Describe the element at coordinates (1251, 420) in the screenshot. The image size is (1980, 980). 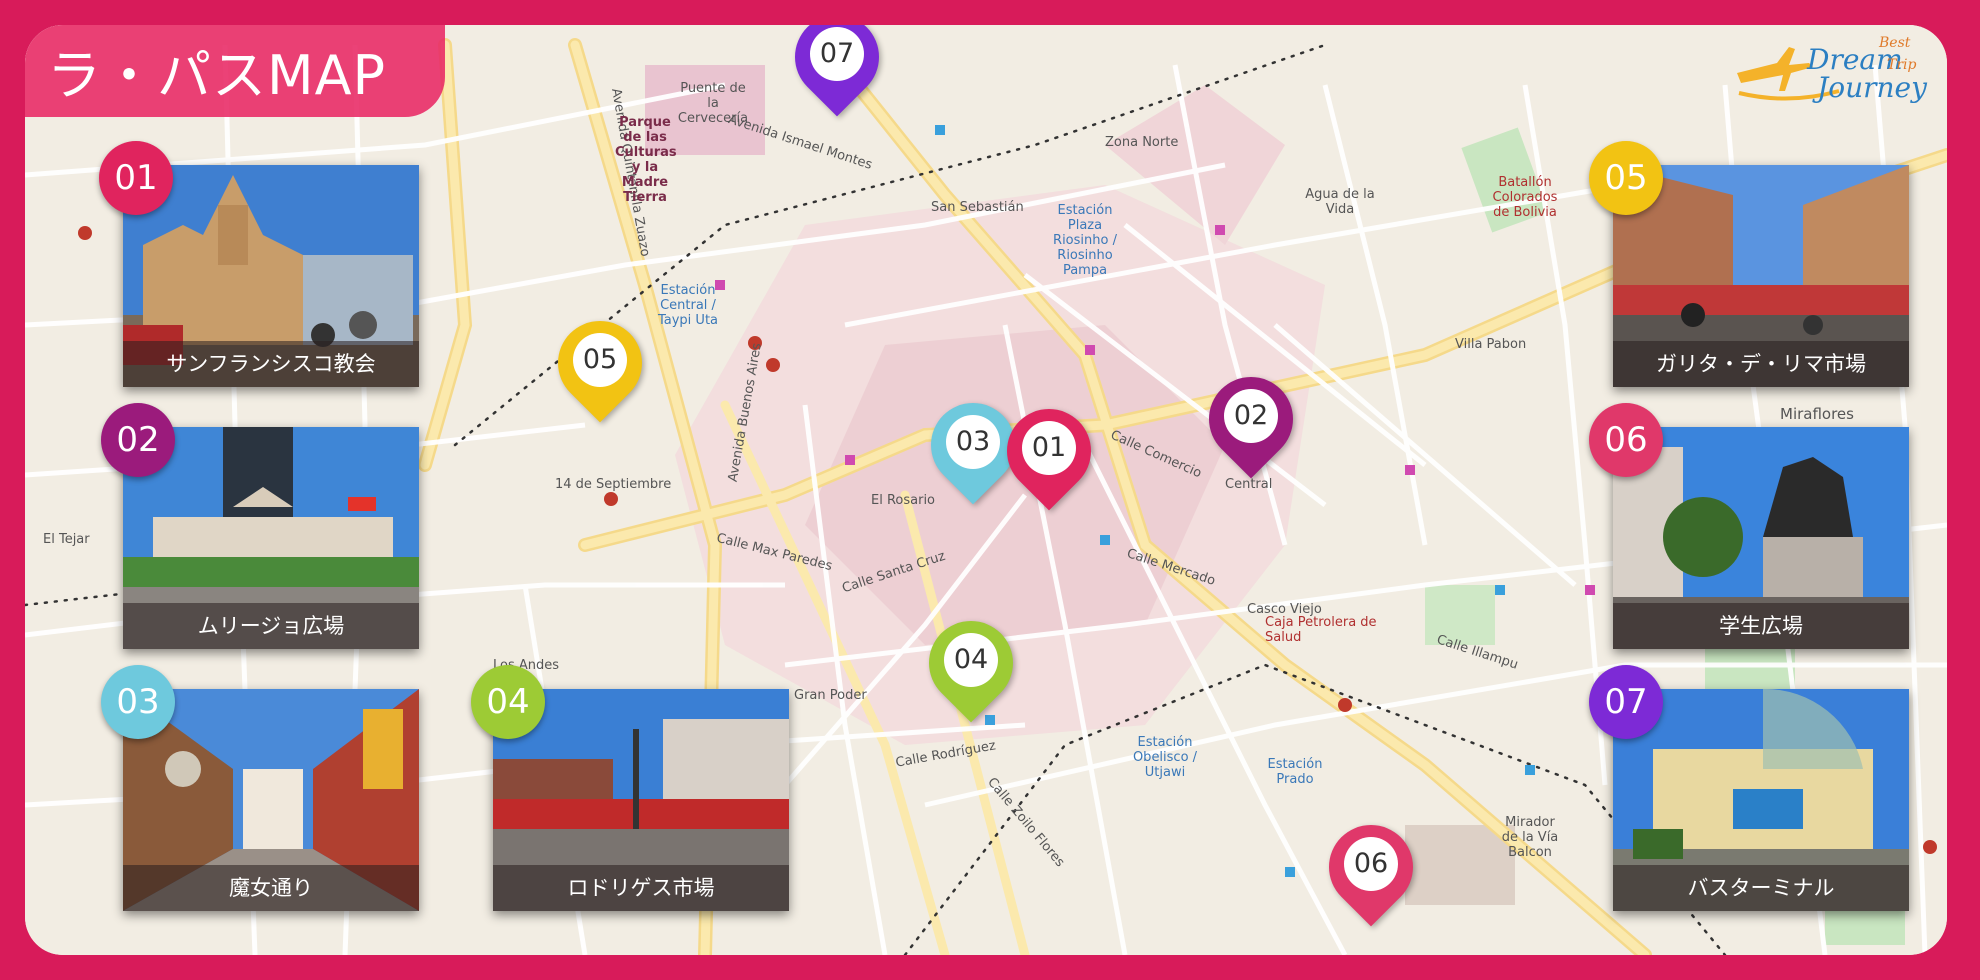
I see `map-pin-02: 02` at that location.